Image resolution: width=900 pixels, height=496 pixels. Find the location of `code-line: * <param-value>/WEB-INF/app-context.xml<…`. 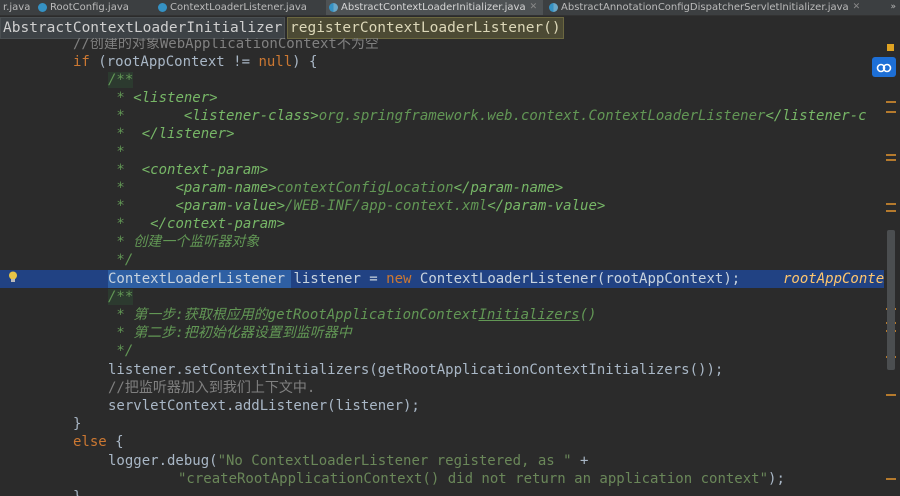

code-line: * <param-value>/WEB-INF/app-context.xml<… is located at coordinates (357, 206).